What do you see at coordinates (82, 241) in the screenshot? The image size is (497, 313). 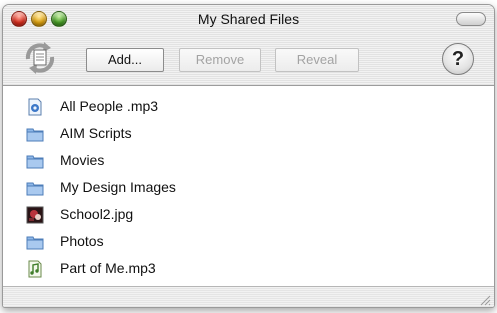 I see `file-name: Photos` at bounding box center [82, 241].